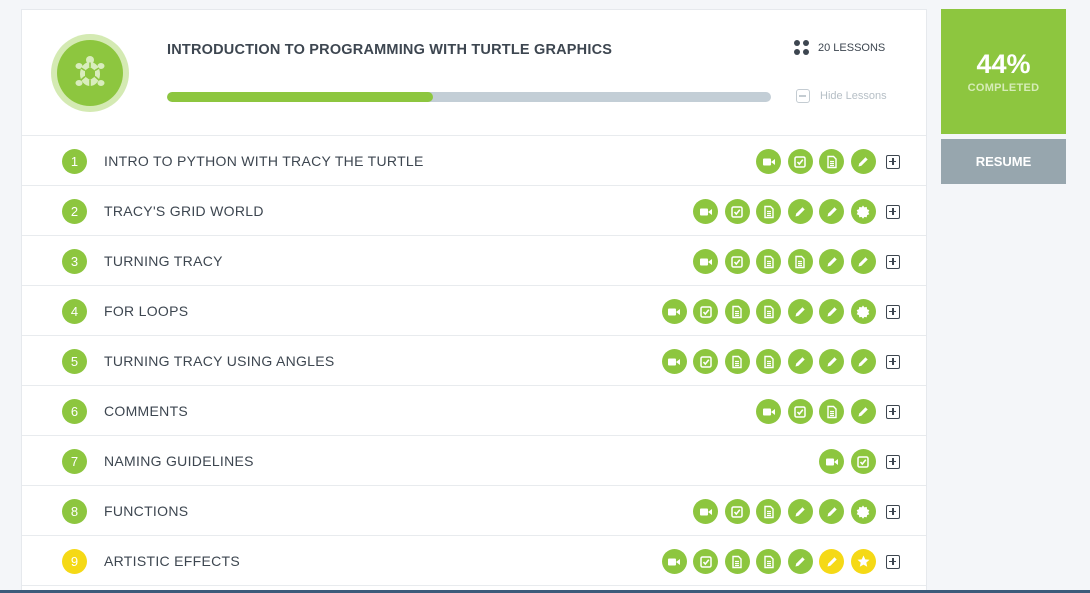 The image size is (1090, 593). What do you see at coordinates (474, 511) in the screenshot?
I see `lesson-row: 8 FUNCTIONS` at bounding box center [474, 511].